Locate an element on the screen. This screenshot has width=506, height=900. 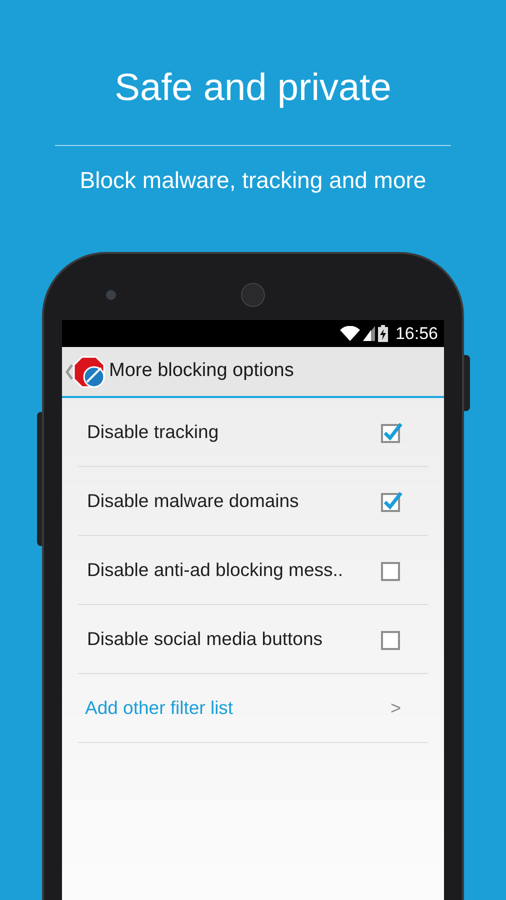
subheadline: Block malware, tracking and more is located at coordinates (253, 180).